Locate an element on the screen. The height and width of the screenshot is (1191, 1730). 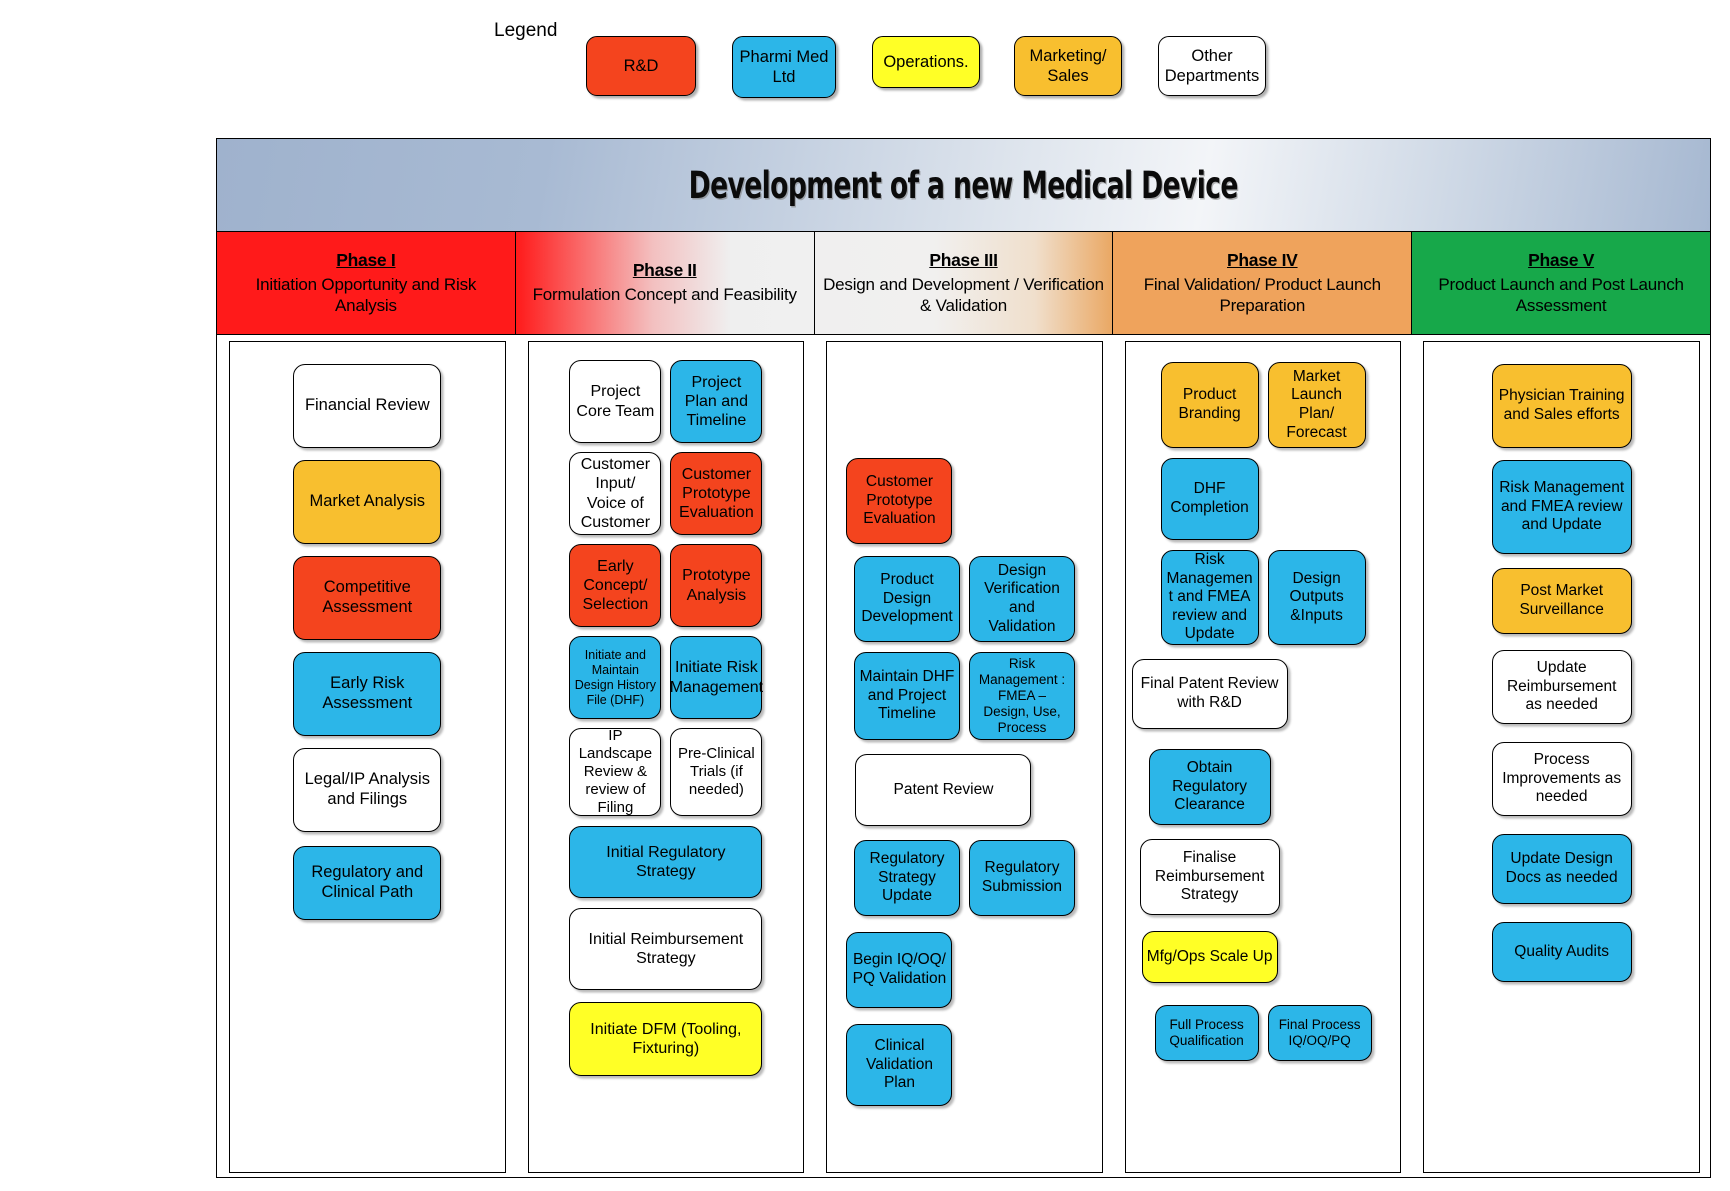
node-market-analysis: Market Analysis is located at coordinates (367, 502).